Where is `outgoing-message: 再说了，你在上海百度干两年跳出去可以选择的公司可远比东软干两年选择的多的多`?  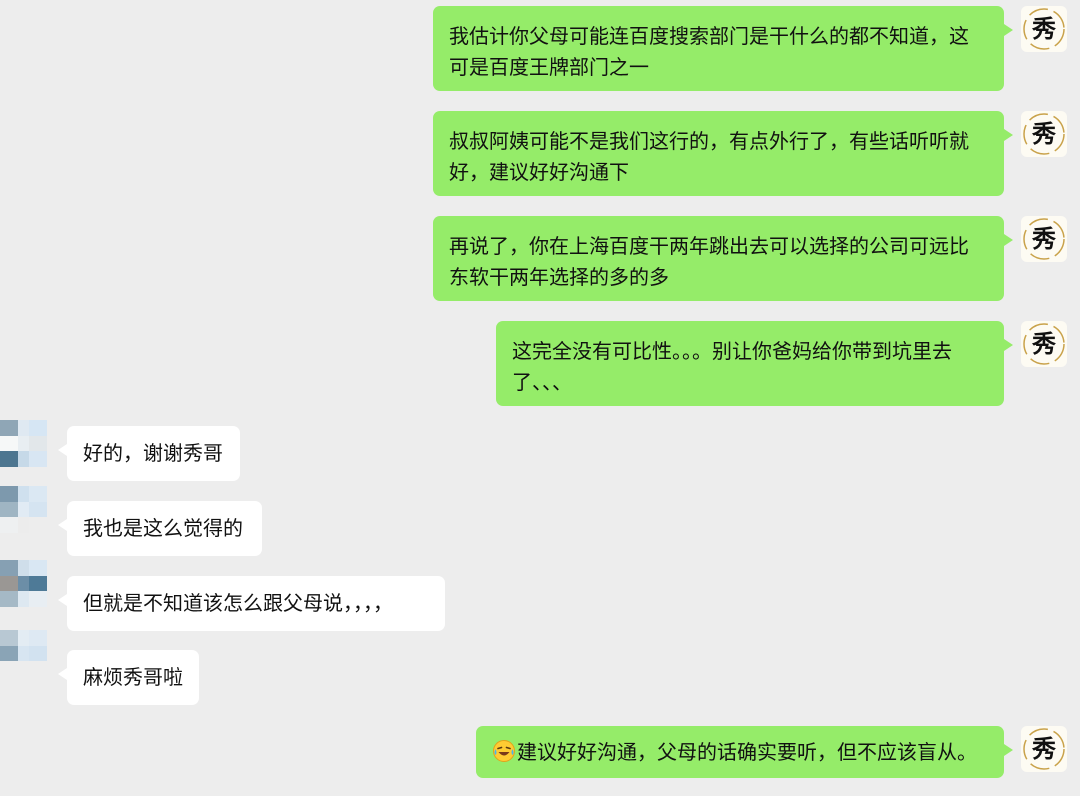 outgoing-message: 再说了，你在上海百度干两年跳出去可以选择的公司可远比东软干两年选择的多的多 is located at coordinates (723, 258).